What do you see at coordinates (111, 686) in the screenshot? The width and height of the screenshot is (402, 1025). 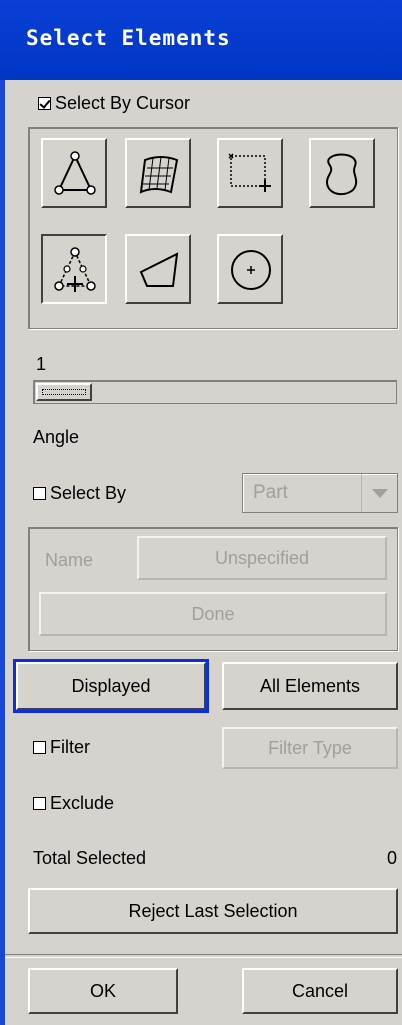 I see `displayed-button: Displayed` at bounding box center [111, 686].